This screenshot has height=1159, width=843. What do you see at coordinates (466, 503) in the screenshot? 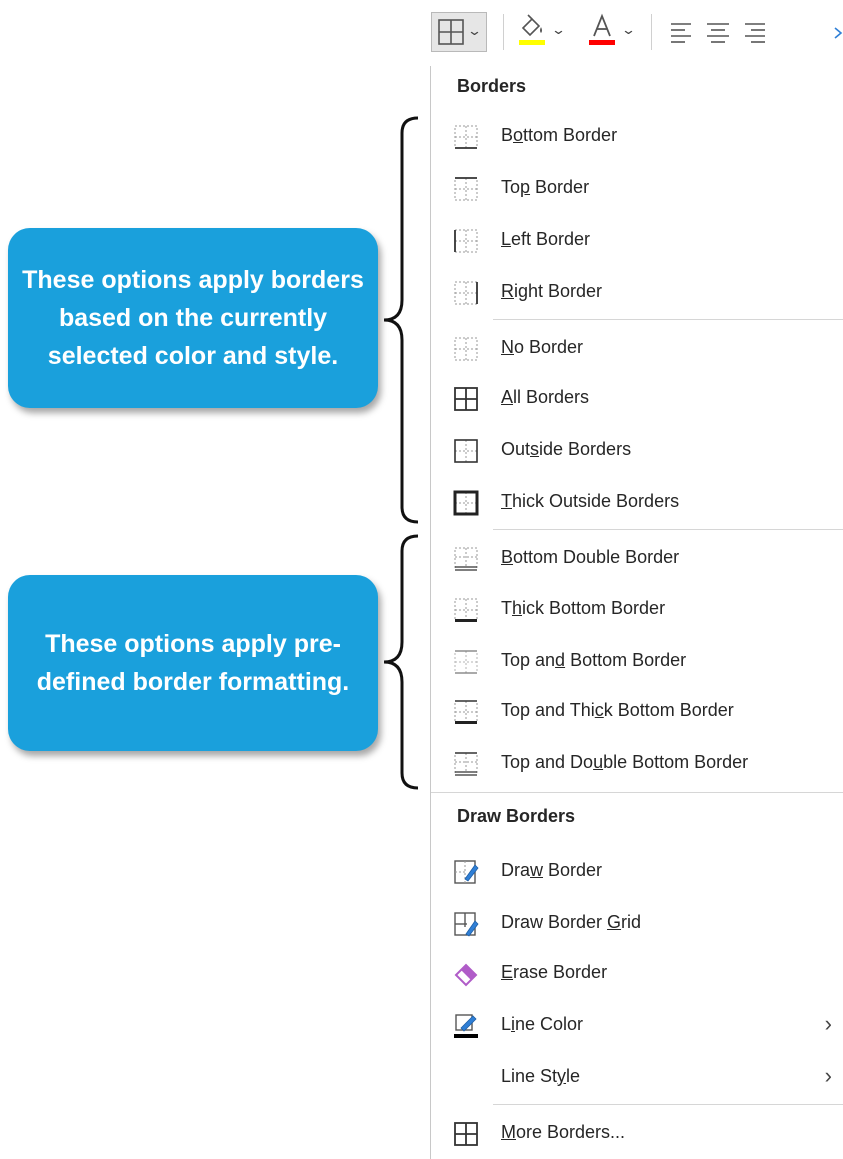
I see `thick-outside-borders-icon` at bounding box center [466, 503].